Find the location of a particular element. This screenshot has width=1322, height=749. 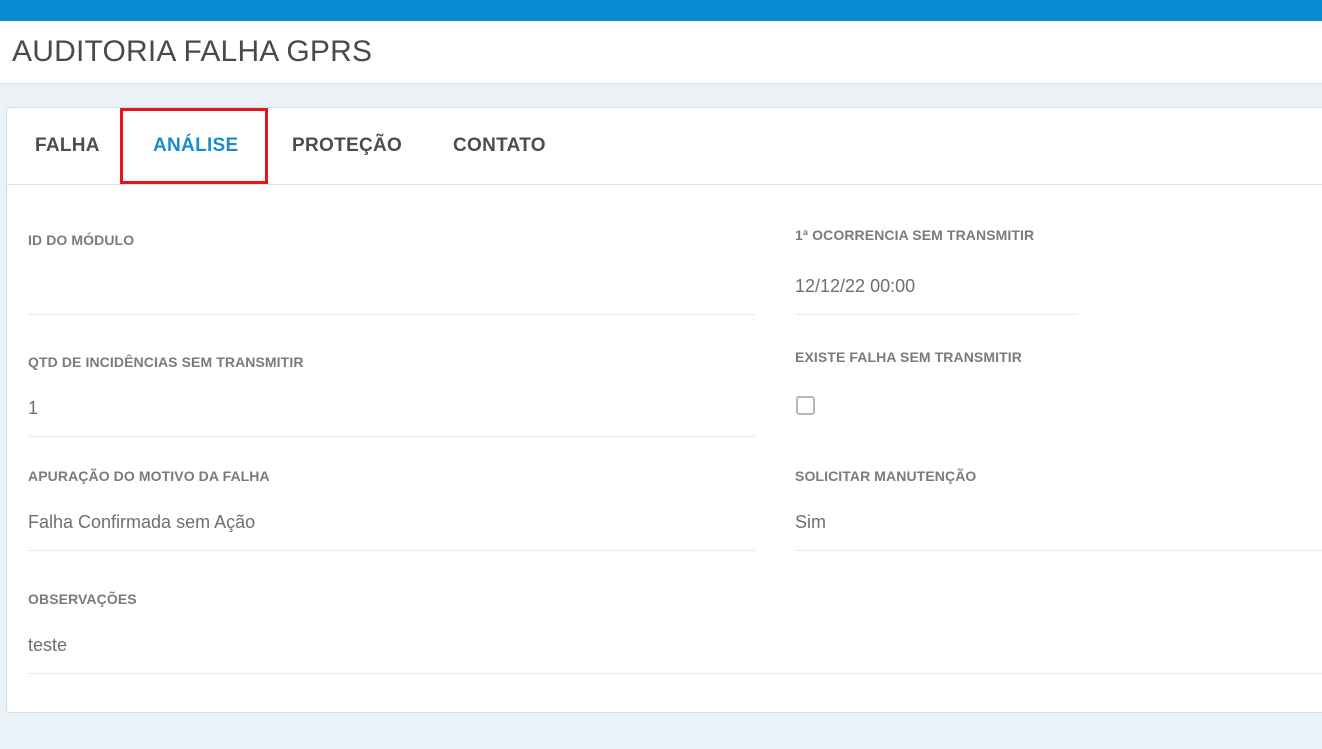

field-value: teste is located at coordinates (48, 645).